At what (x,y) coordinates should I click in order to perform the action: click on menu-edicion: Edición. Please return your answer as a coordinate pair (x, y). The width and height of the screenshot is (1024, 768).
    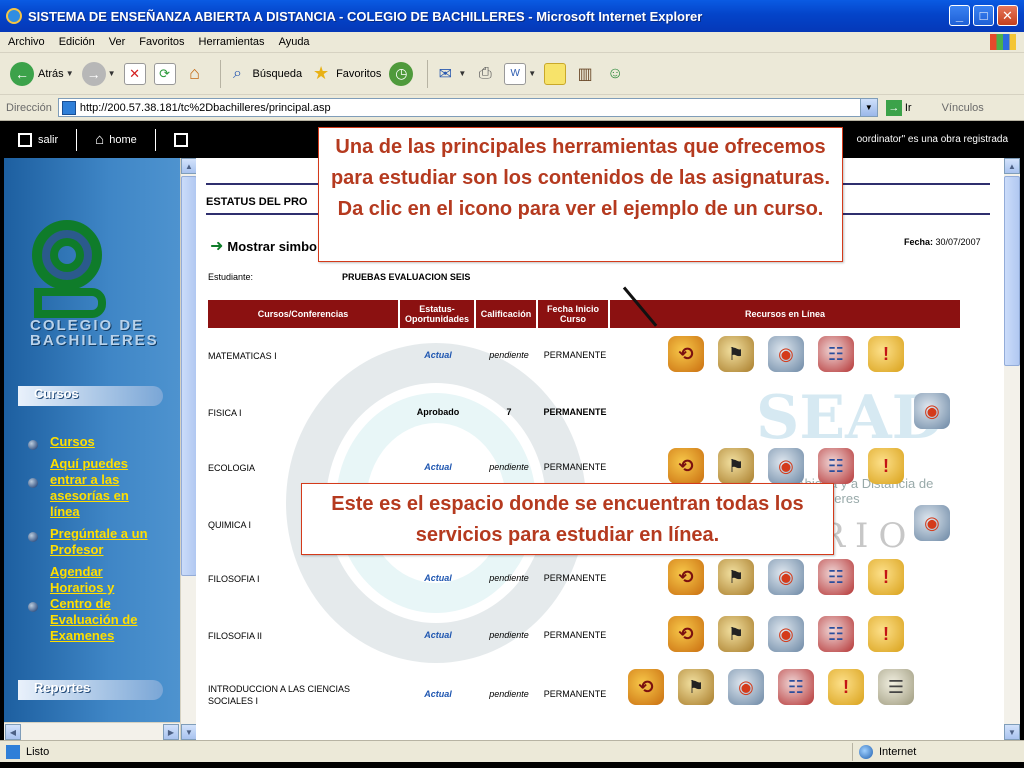
    Looking at the image, I should click on (77, 42).